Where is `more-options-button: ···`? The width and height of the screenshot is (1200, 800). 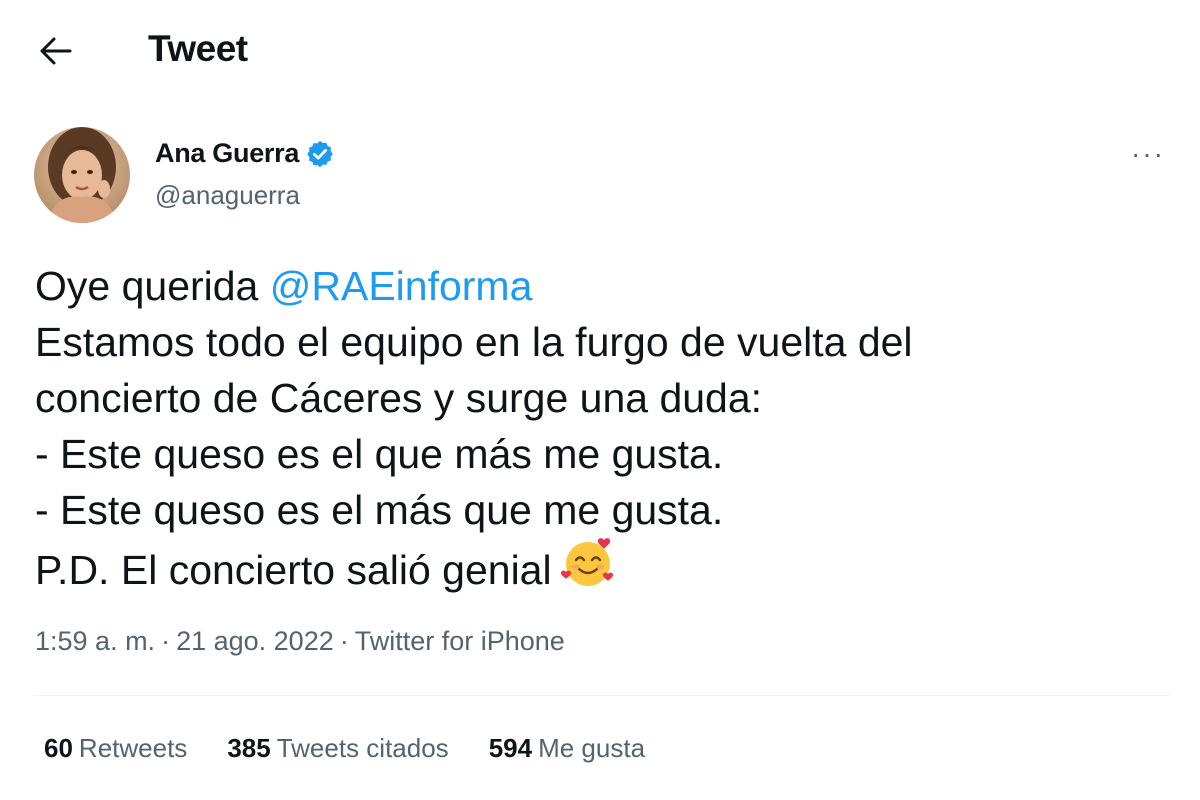
more-options-button: ··· is located at coordinates (1148, 154).